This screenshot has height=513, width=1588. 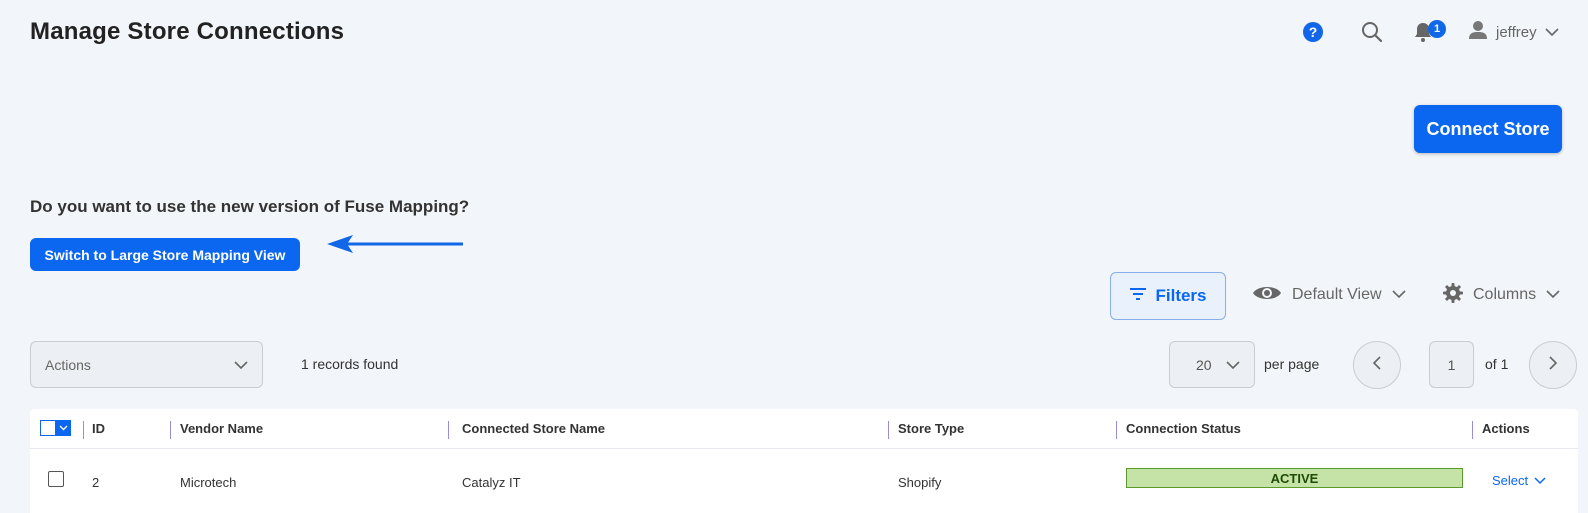 I want to click on next-page-button, so click(x=1553, y=365).